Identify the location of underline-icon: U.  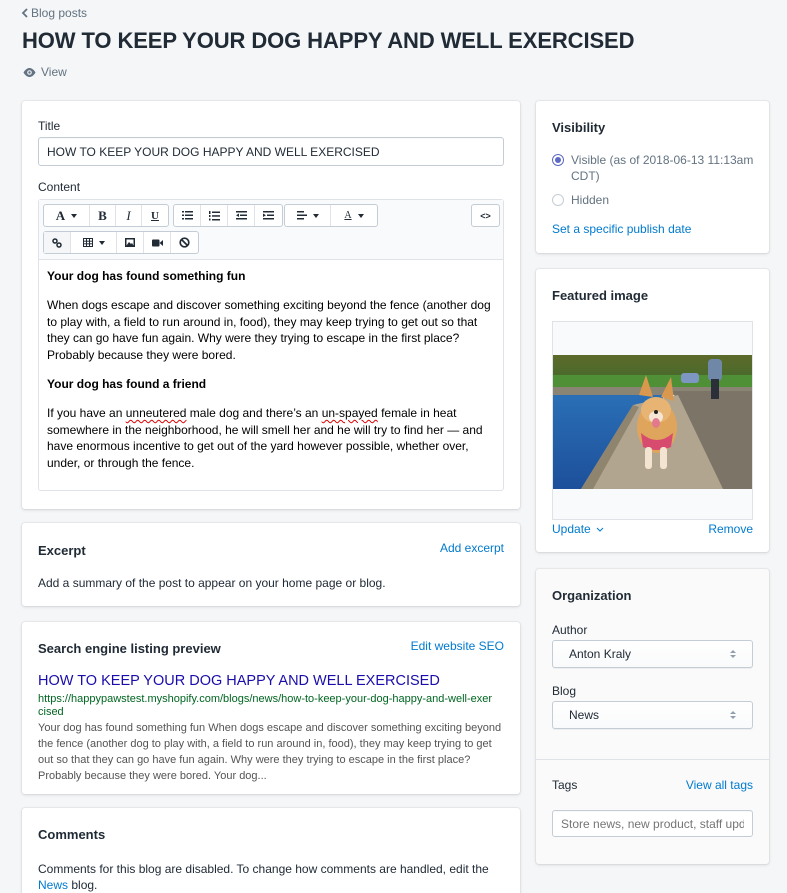
(155, 215).